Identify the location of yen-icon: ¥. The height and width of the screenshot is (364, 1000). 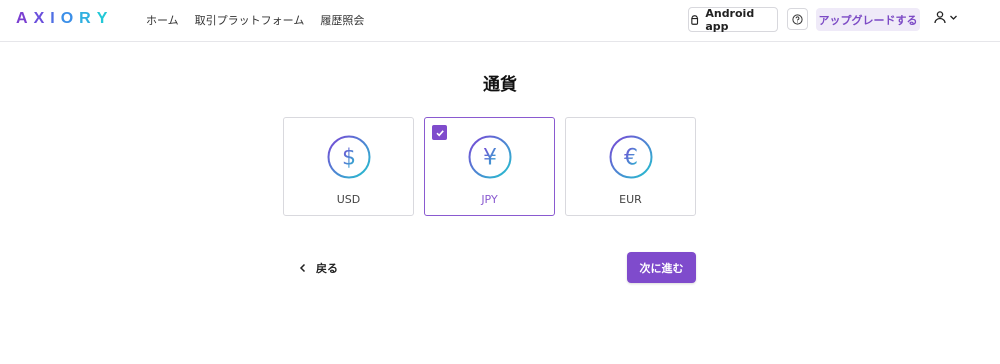
(490, 157).